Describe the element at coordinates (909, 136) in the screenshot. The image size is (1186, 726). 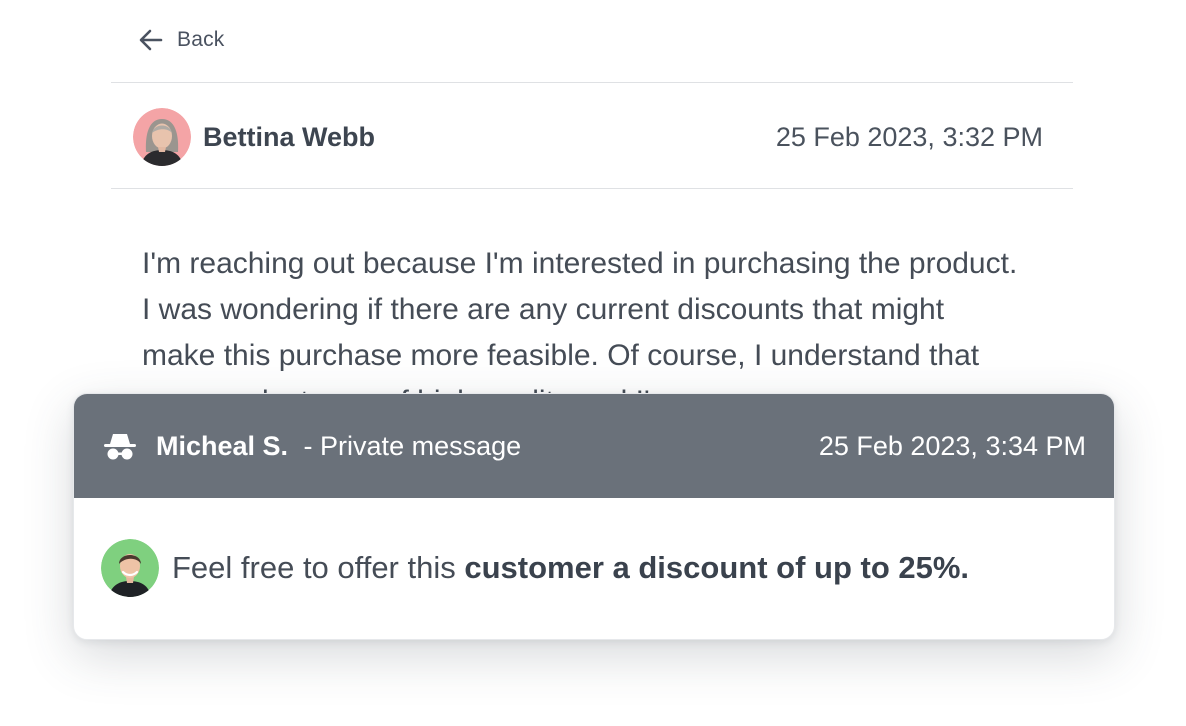
I see `message-timestamp: 25 Feb 2023, 3:32 PM` at that location.